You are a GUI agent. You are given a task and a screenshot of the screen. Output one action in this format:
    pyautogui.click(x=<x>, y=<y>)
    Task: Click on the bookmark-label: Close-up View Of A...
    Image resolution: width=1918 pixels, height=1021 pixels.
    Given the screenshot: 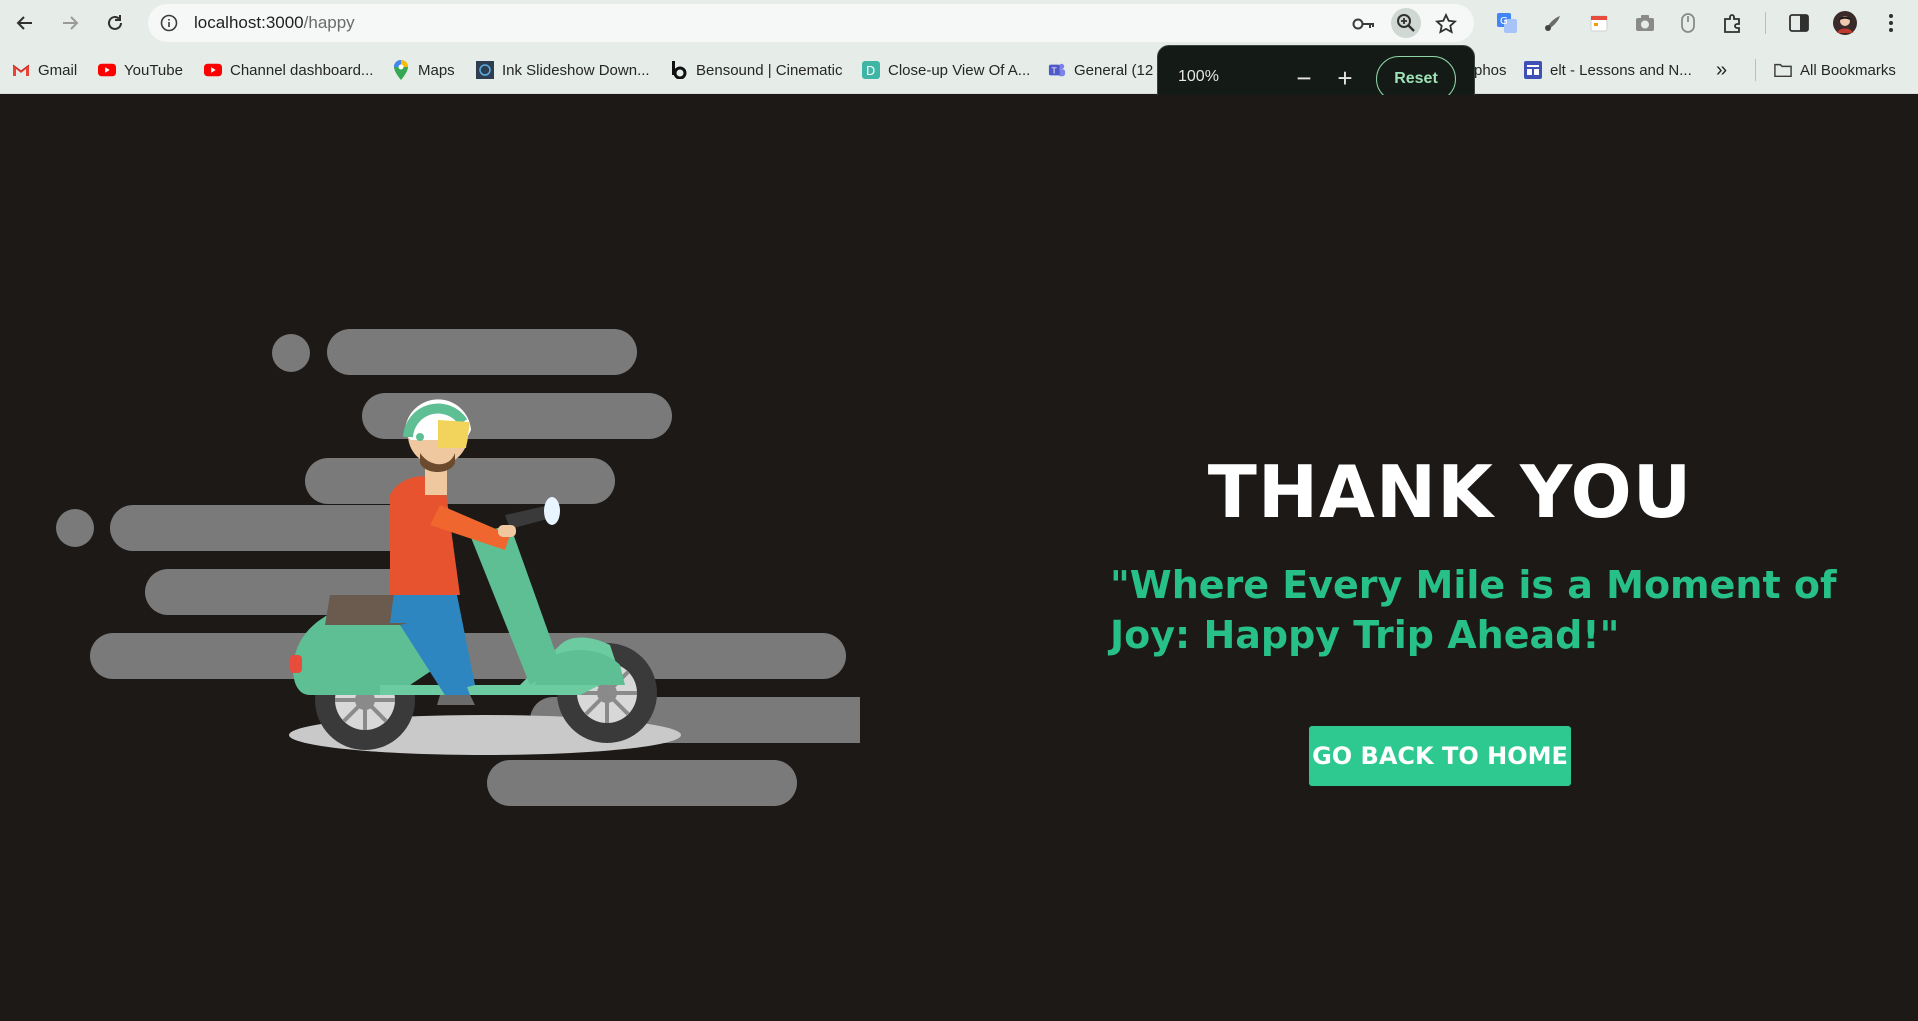 What is the action you would take?
    pyautogui.click(x=959, y=70)
    